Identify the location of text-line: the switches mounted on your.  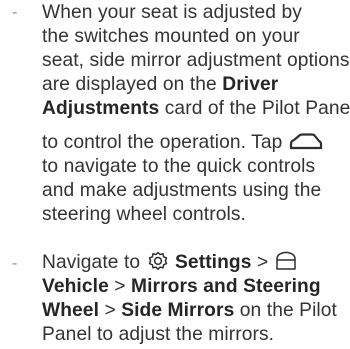
(171, 36).